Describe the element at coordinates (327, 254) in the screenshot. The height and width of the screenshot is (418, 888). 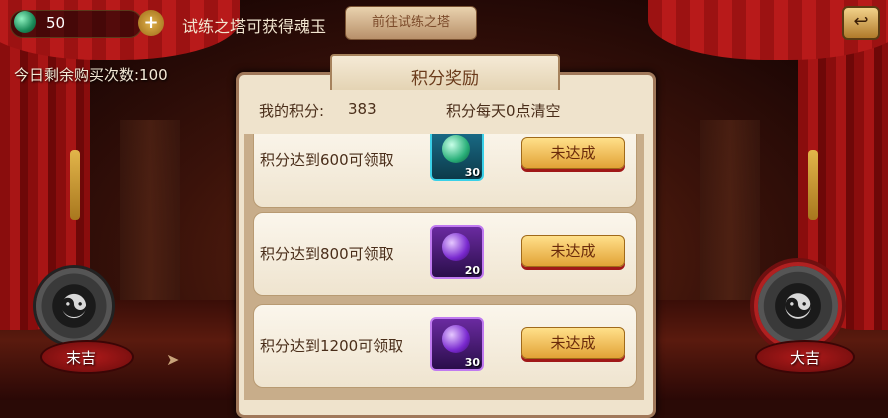
I see `reward-condition: 积分达到800可领取` at that location.